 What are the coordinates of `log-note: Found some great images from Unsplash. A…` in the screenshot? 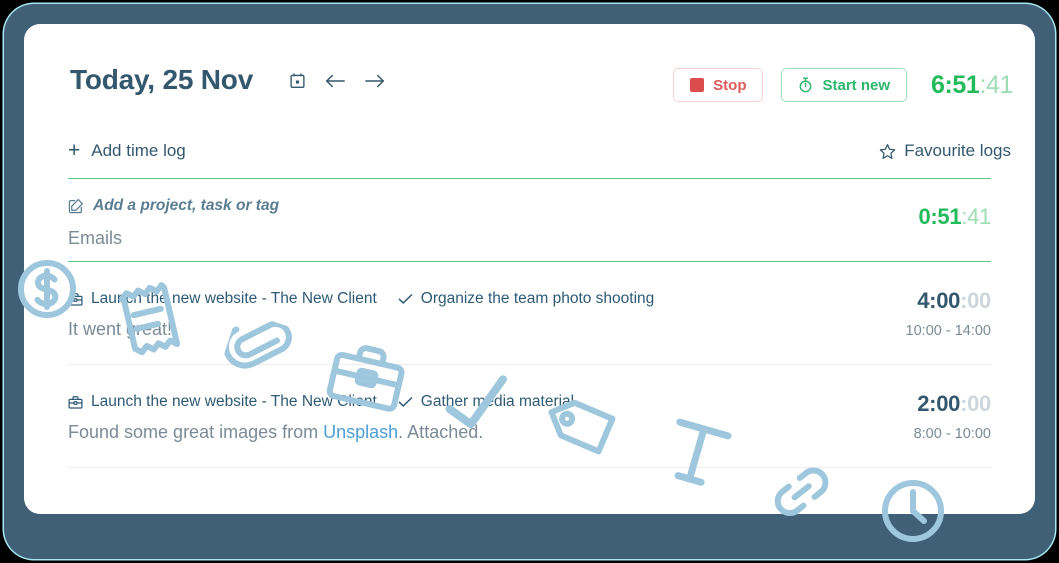 It's located at (321, 432).